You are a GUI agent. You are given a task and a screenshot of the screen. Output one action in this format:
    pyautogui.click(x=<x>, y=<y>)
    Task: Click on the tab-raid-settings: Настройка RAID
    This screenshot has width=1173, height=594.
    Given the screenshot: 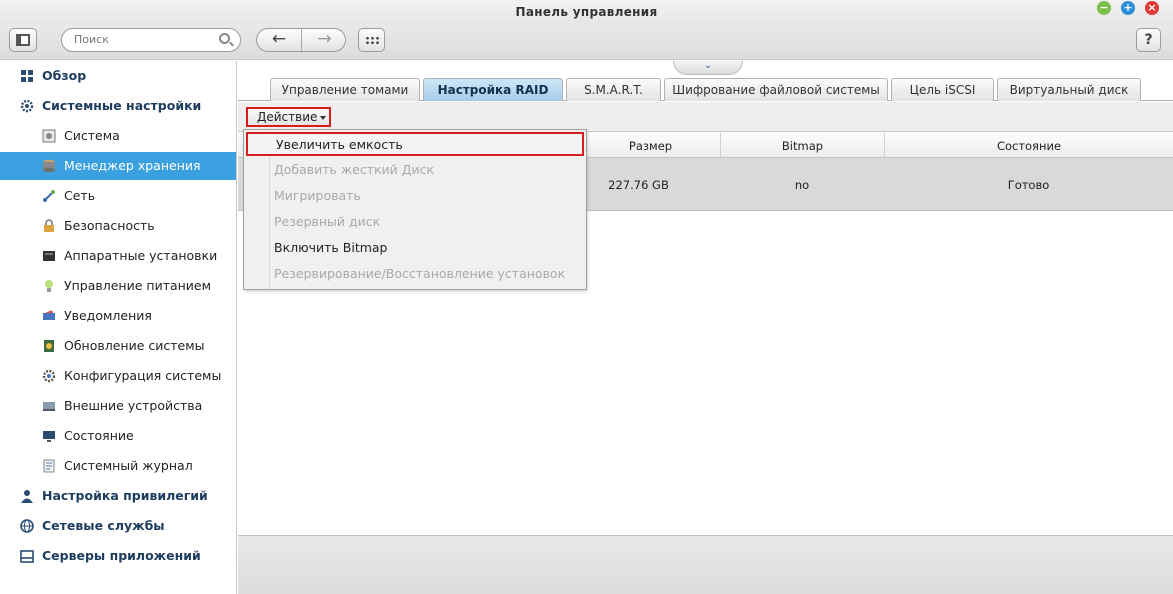 What is the action you would take?
    pyautogui.click(x=493, y=89)
    